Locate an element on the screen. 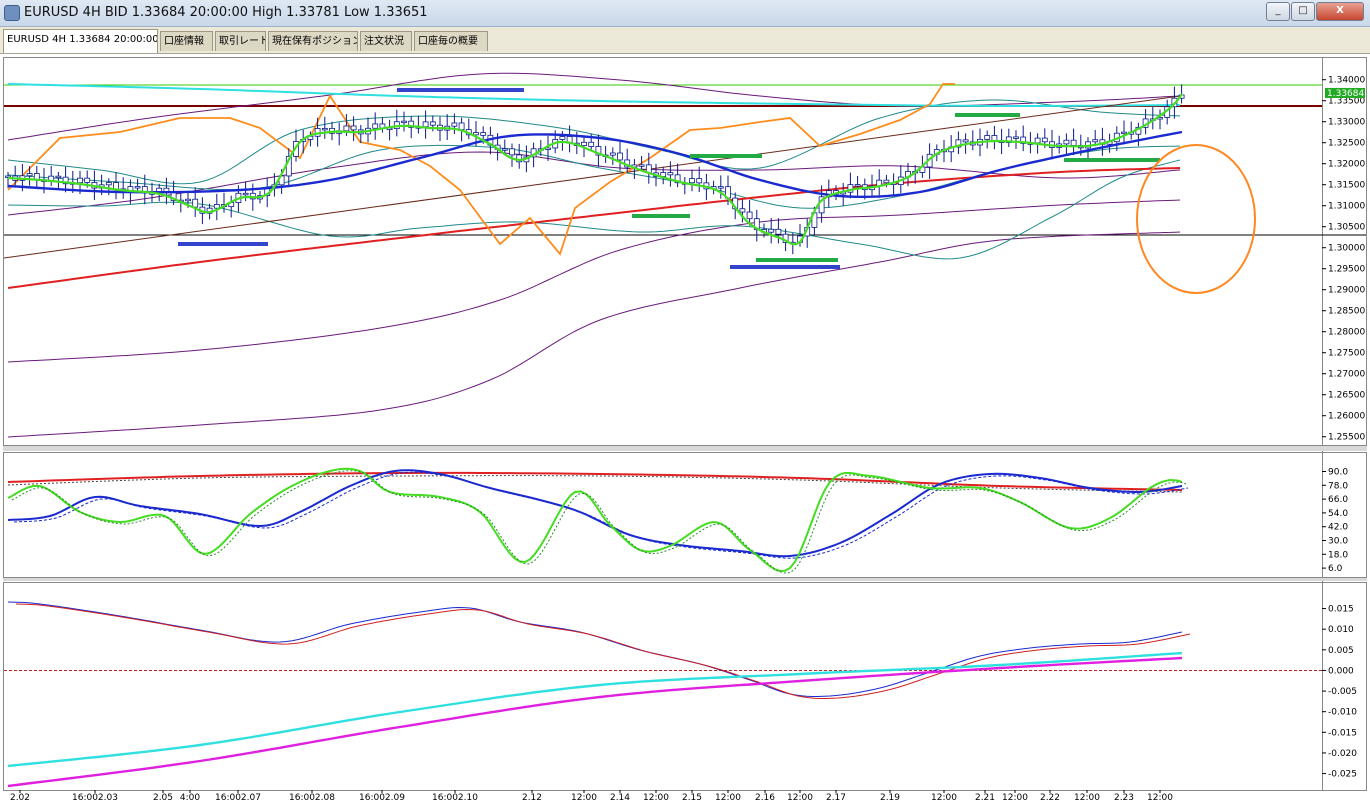 The image size is (1370, 812). close-button: X is located at coordinates (1340, 11).